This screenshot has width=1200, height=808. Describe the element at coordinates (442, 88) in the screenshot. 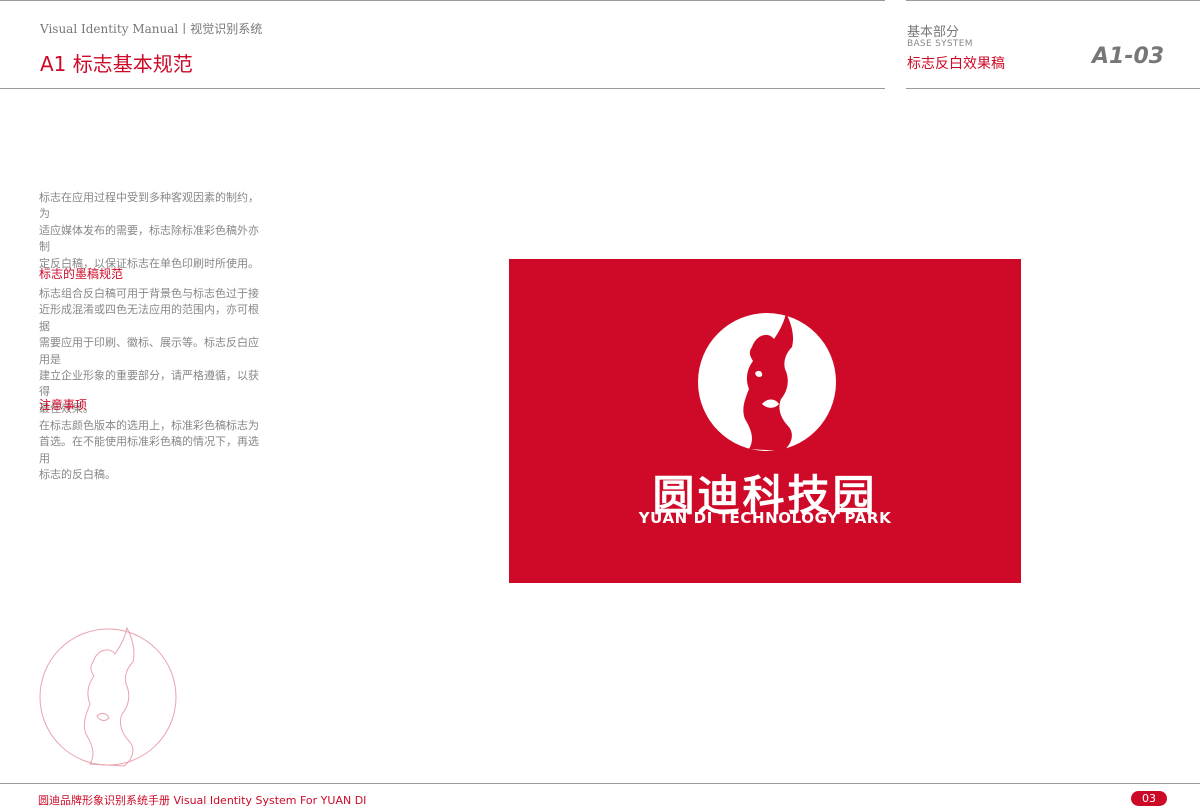

I see `header-bottom-rule-left` at that location.